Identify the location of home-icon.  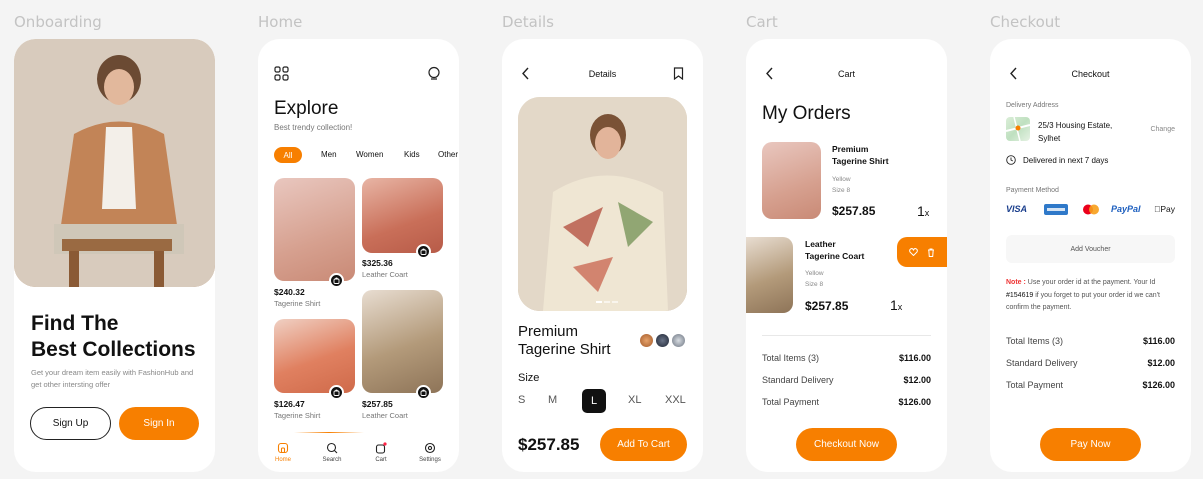
(283, 448).